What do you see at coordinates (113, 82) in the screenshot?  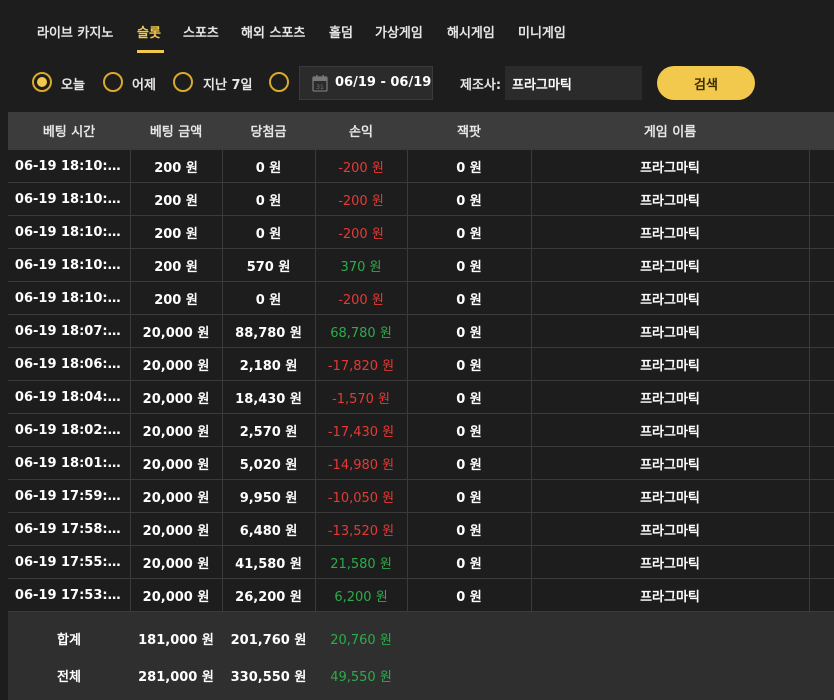 I see `radio-yesterday` at bounding box center [113, 82].